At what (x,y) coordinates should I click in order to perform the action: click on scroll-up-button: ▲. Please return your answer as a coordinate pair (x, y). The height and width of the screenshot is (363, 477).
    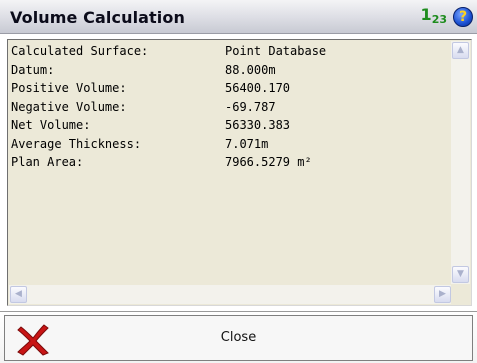
    Looking at the image, I should click on (460, 50).